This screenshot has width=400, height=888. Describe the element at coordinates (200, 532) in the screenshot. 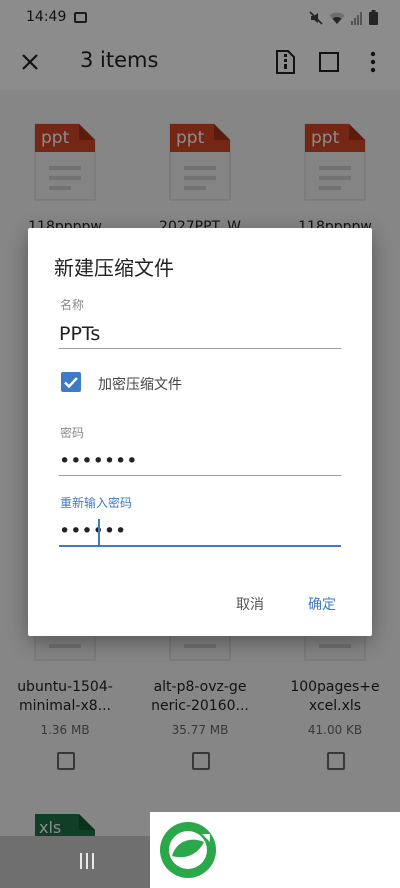

I see `reenter-password-input` at that location.